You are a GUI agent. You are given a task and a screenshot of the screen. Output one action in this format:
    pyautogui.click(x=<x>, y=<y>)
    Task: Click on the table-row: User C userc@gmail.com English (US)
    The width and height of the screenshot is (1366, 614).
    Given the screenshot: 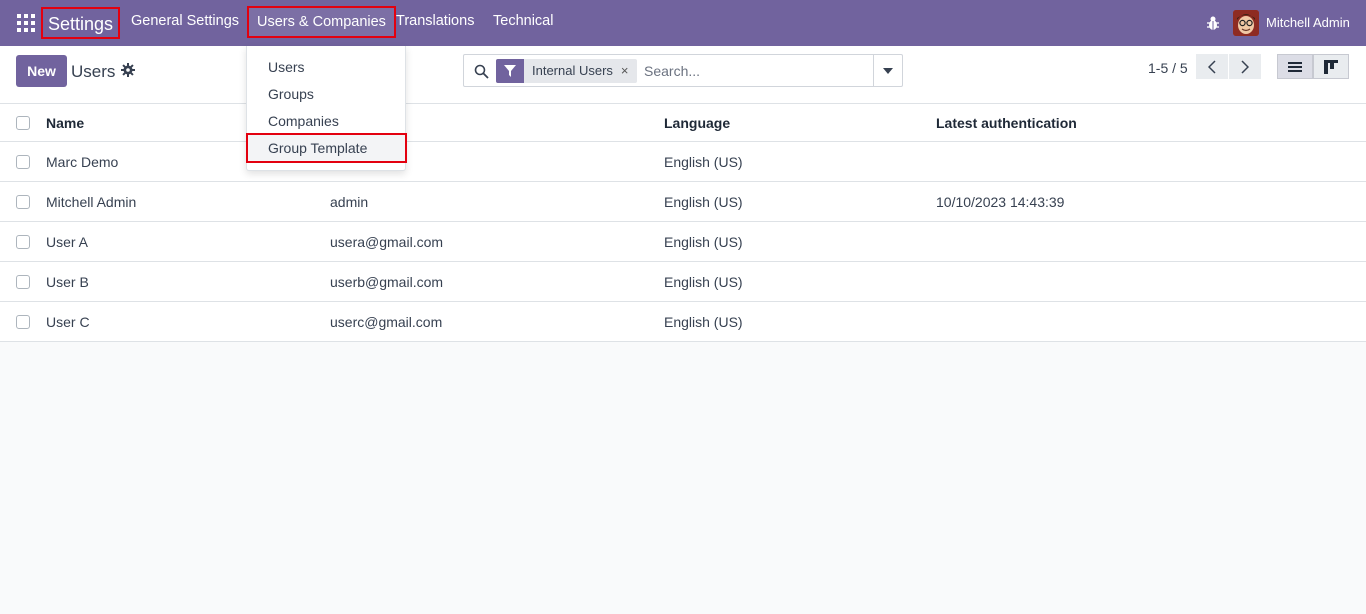 What is the action you would take?
    pyautogui.click(x=683, y=322)
    